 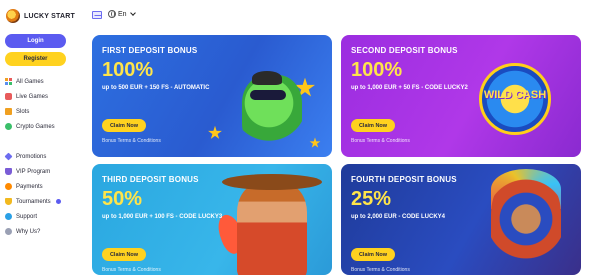 What do you see at coordinates (58, 201) in the screenshot?
I see `tournament-badge-icon` at bounding box center [58, 201].